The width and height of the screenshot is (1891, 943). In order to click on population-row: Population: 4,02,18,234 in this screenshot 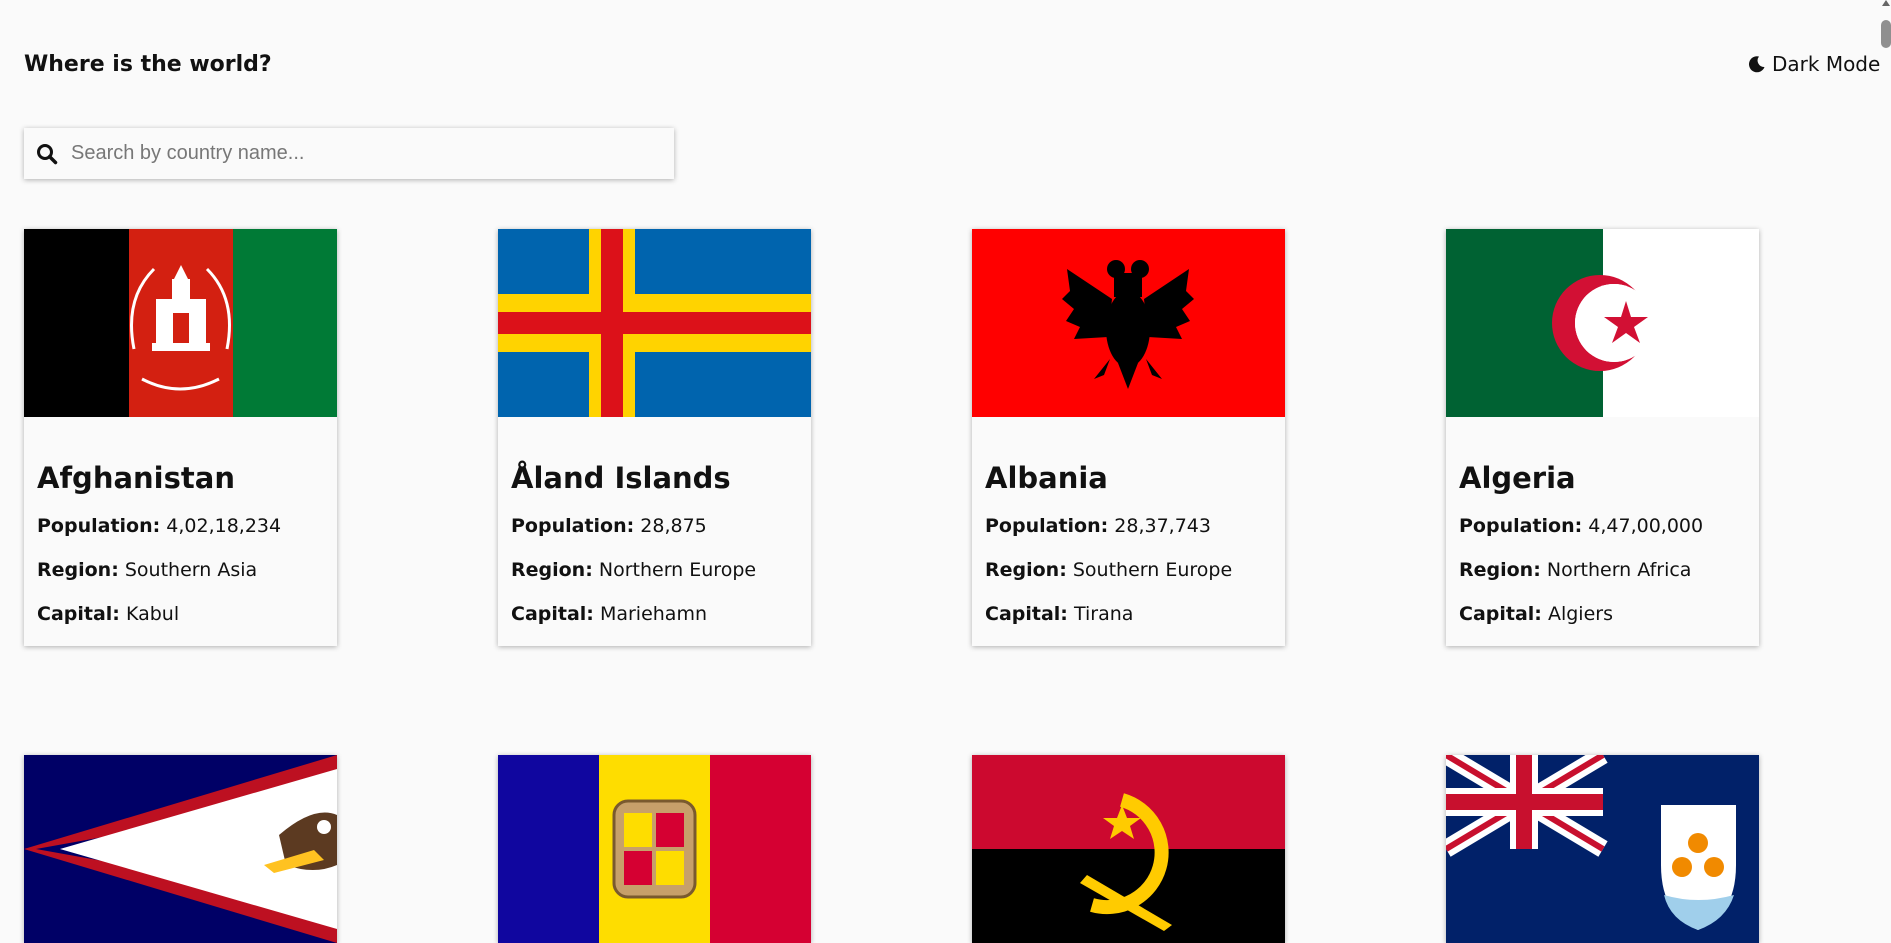, I will do `click(180, 526)`.